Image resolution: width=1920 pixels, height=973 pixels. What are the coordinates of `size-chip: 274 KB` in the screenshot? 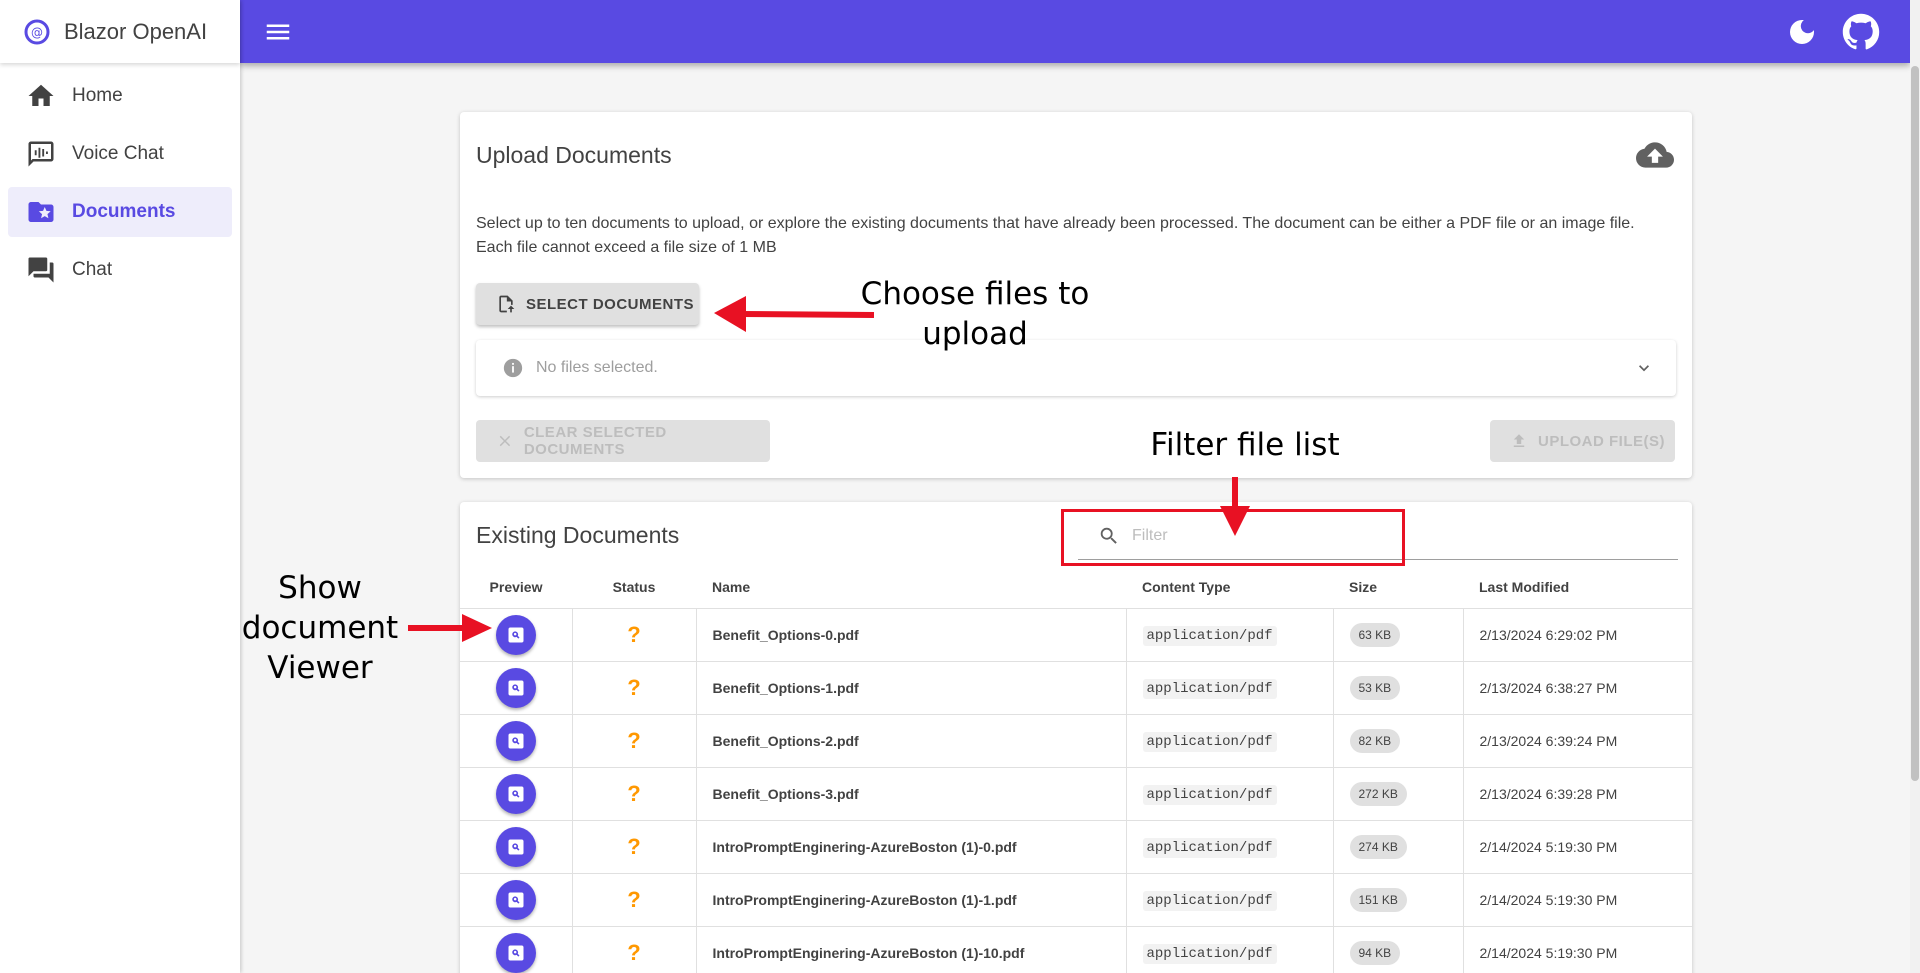 It's located at (1378, 846).